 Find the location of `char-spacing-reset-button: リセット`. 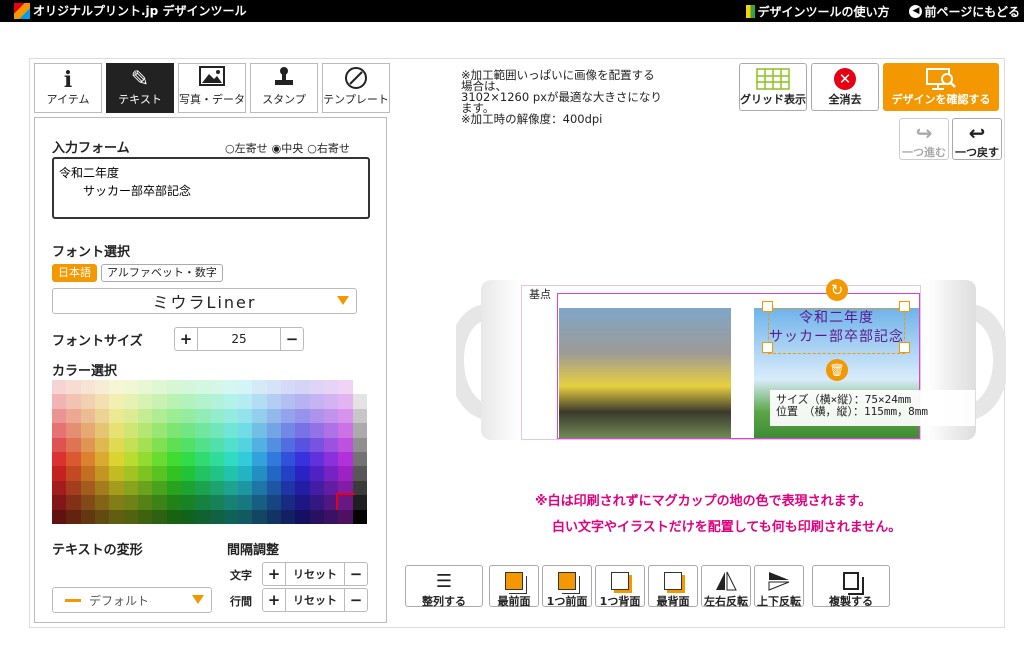

char-spacing-reset-button: リセット is located at coordinates (315, 574).